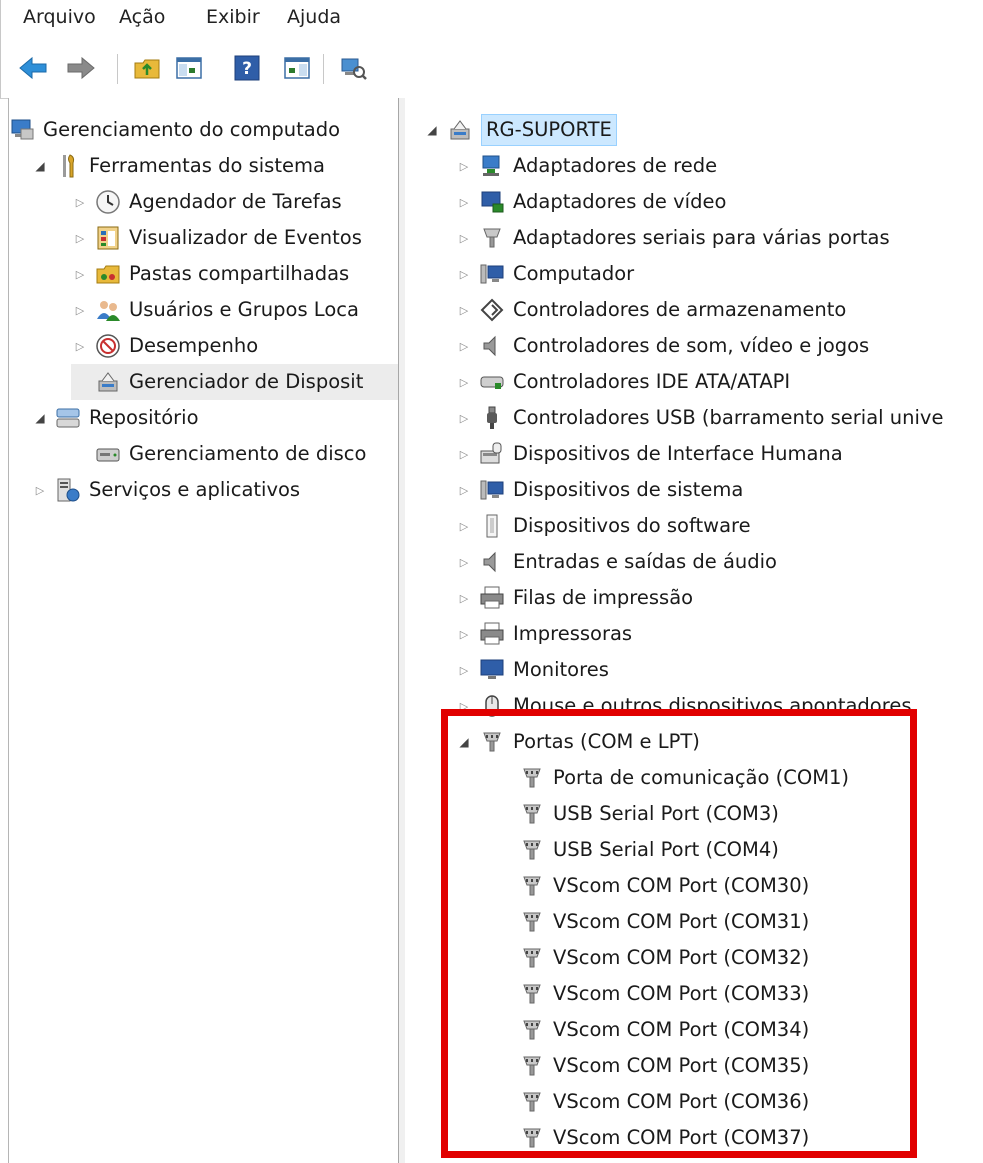  I want to click on help-button: ?, so click(247, 68).